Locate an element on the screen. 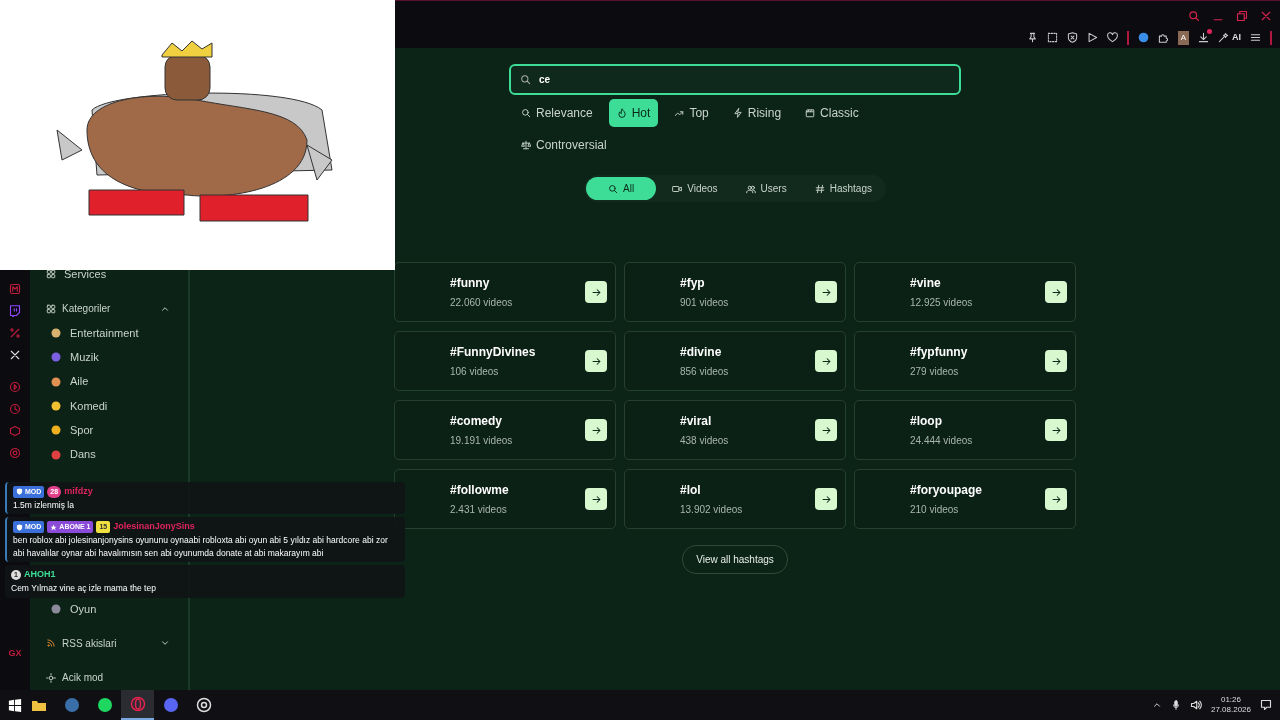 This screenshot has width=1280, height=720. download-arrow-icon is located at coordinates (1203, 38).